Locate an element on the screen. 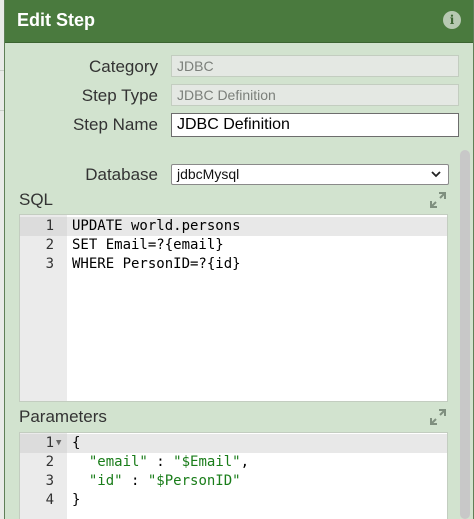  category-field: JDBC is located at coordinates (315, 66).